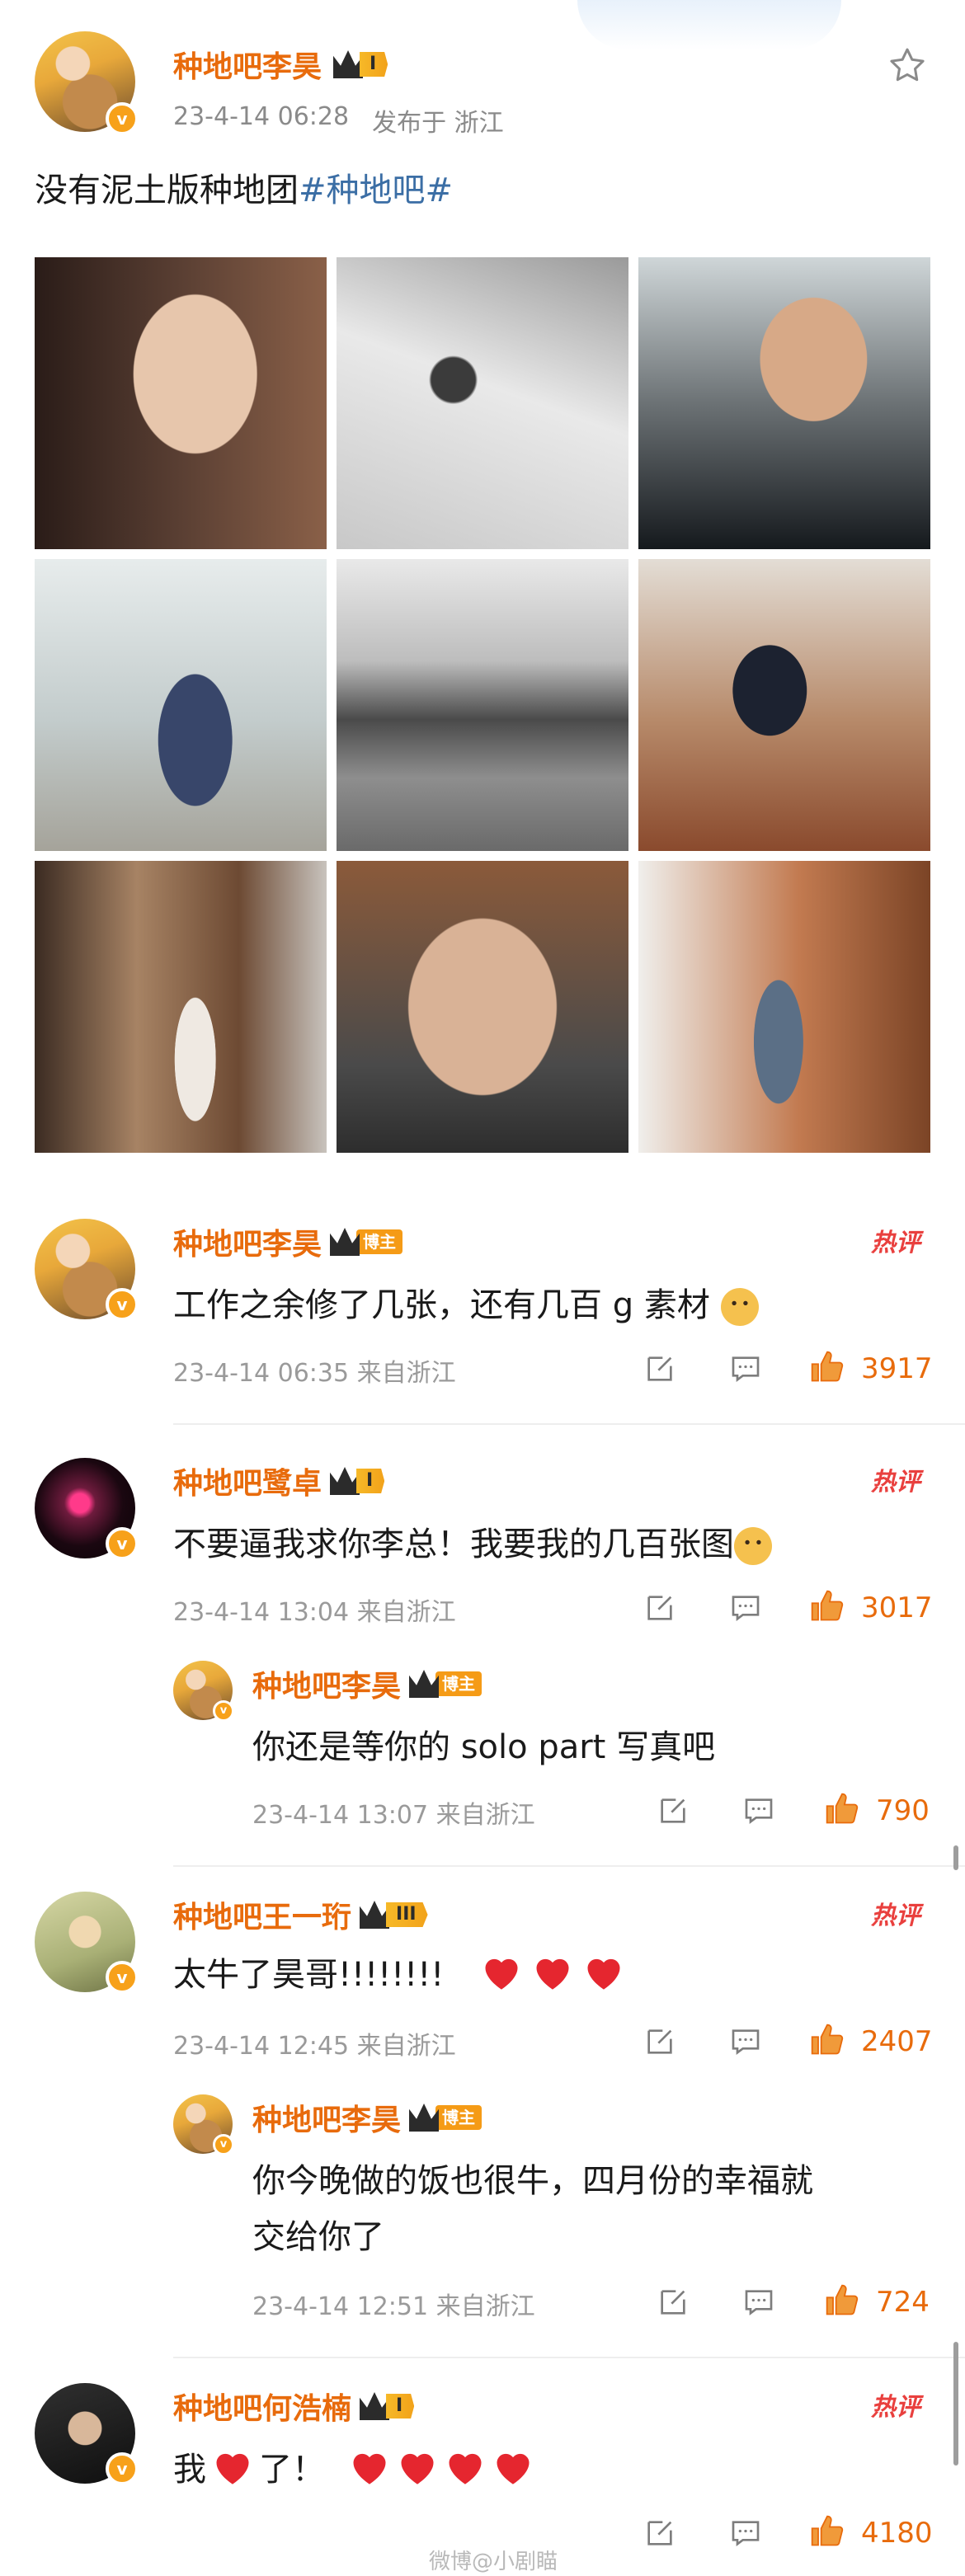 This screenshot has width=965, height=2576. Describe the element at coordinates (314, 1373) in the screenshot. I see `comment-meta: 23-4-14 06:35 来自浙江` at that location.